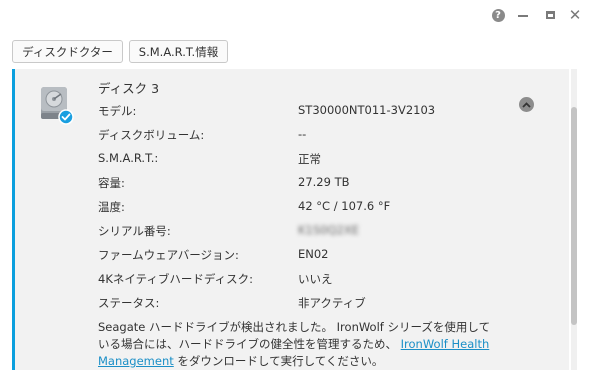 This screenshot has height=370, width=590. Describe the element at coordinates (13, 219) in the screenshot. I see `selection-accent-bar` at that location.